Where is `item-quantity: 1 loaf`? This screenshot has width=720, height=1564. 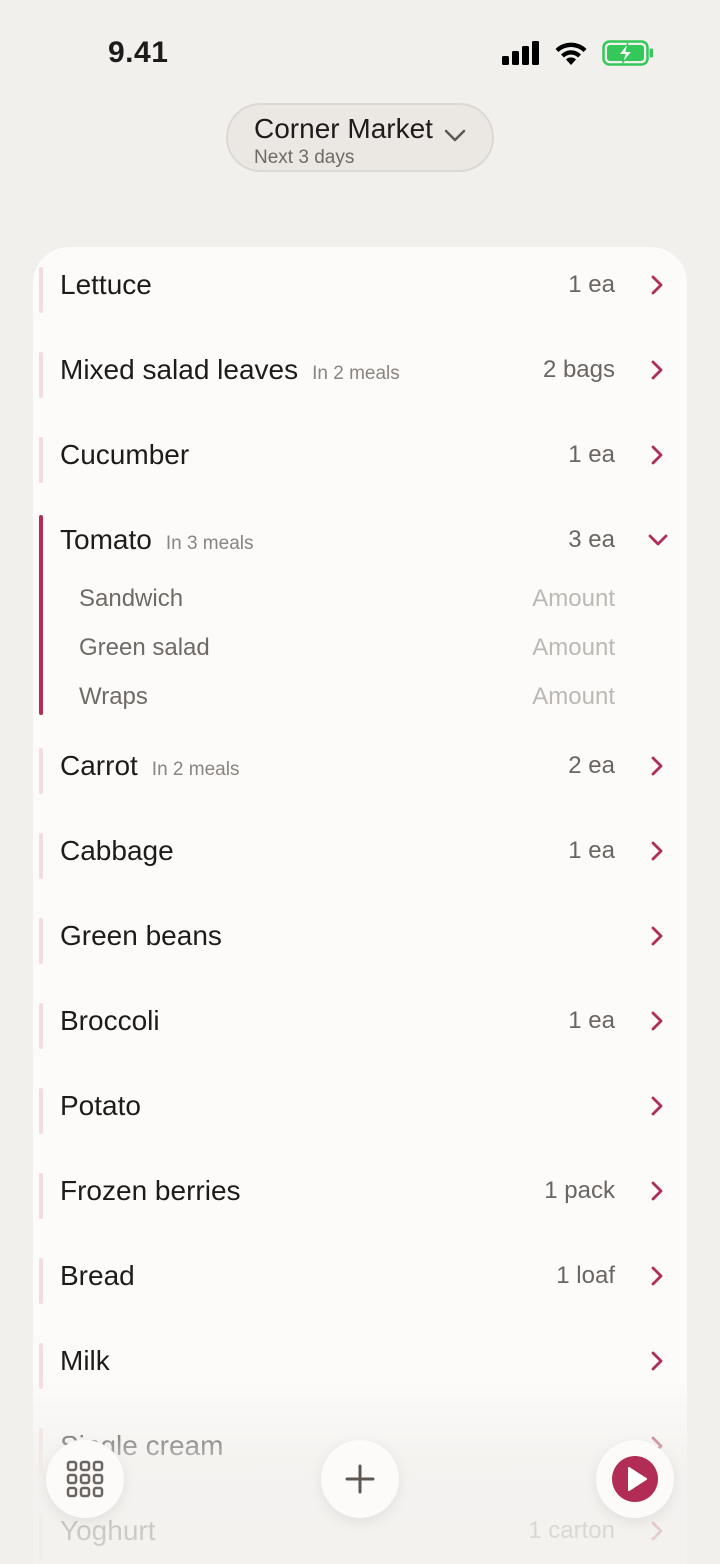
item-quantity: 1 loaf is located at coordinates (585, 1275).